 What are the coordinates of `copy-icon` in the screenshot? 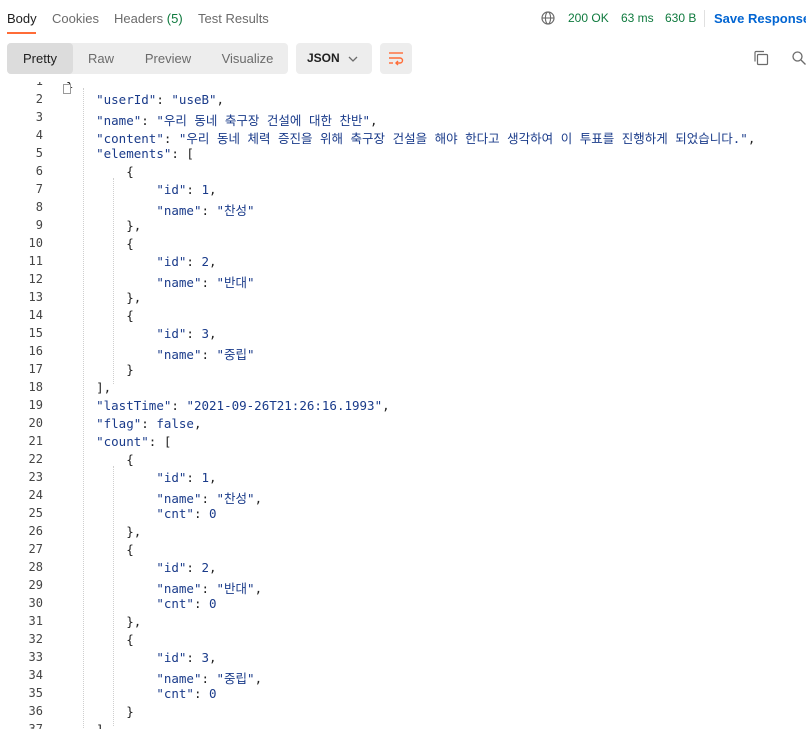 It's located at (761, 58).